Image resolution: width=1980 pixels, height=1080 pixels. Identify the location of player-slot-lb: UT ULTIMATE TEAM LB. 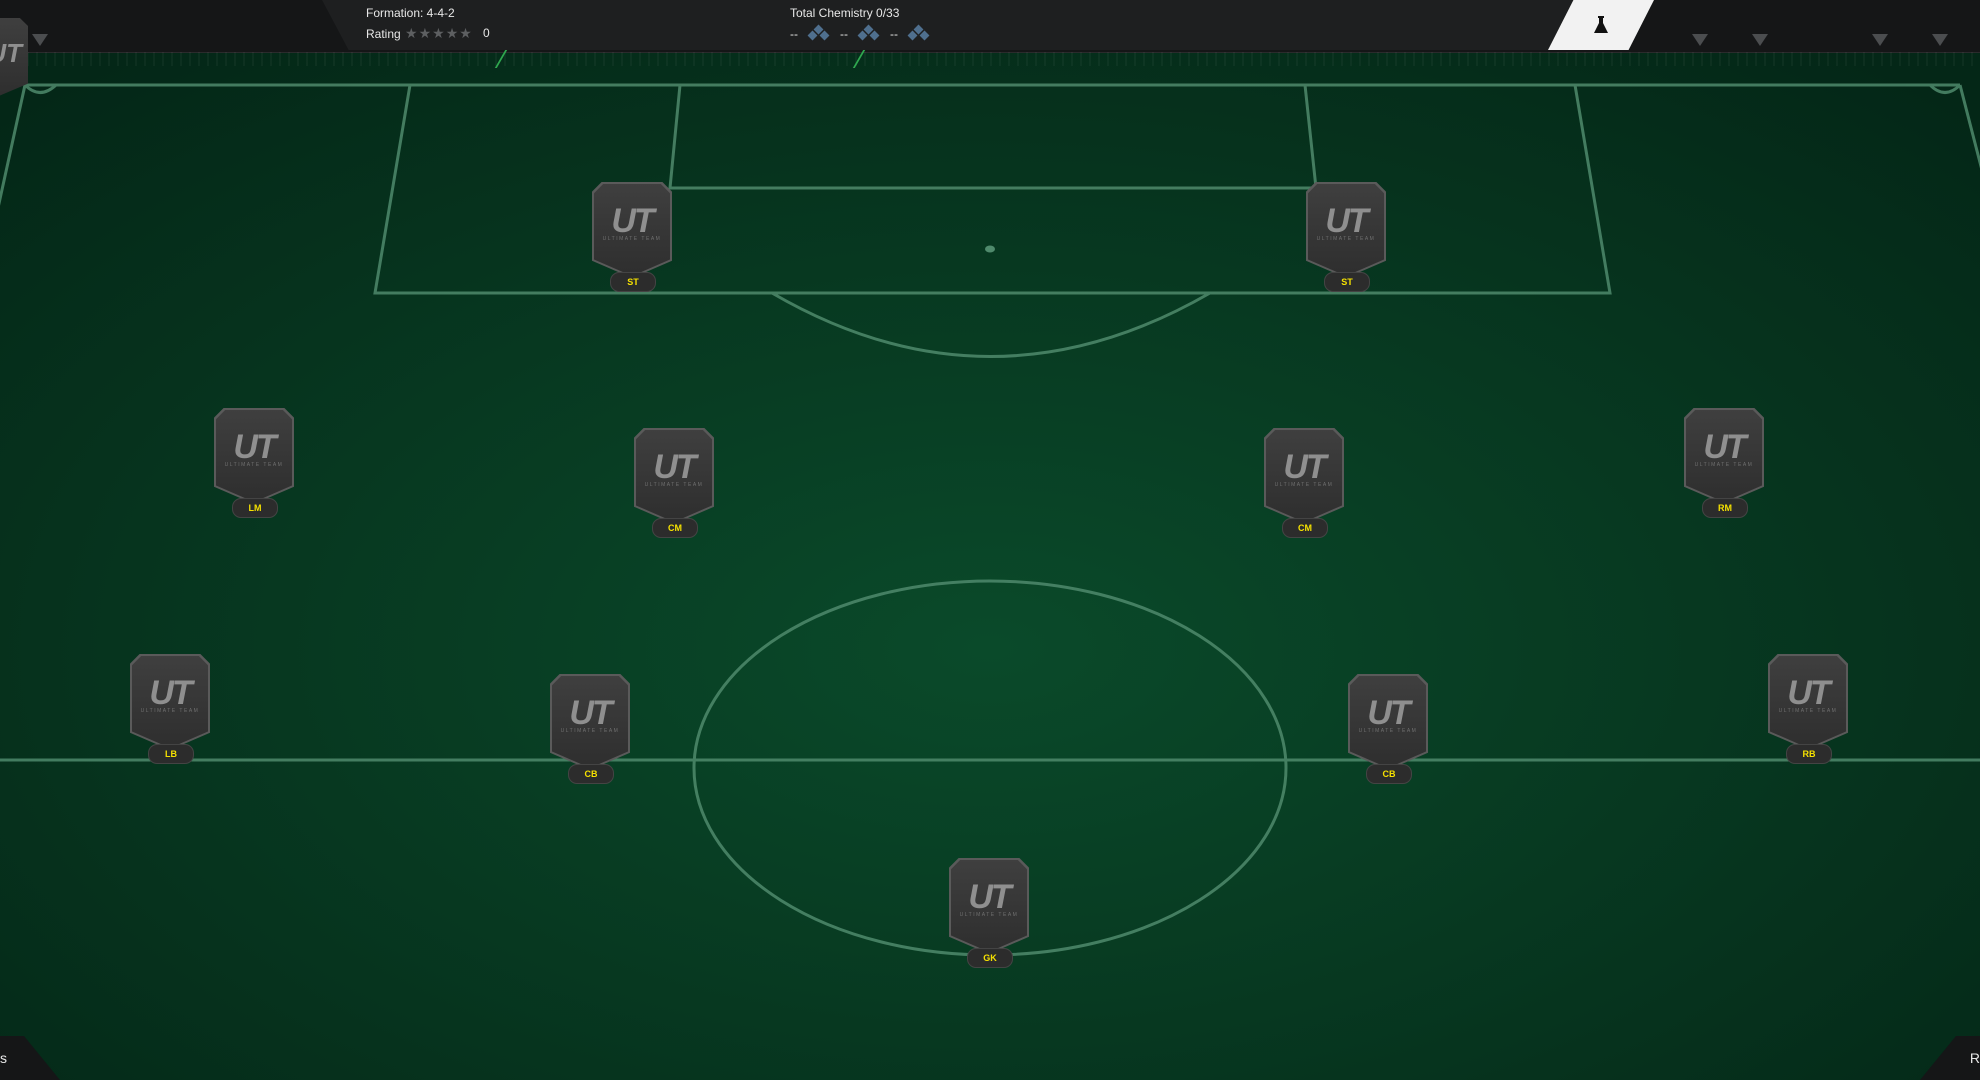
(170, 709).